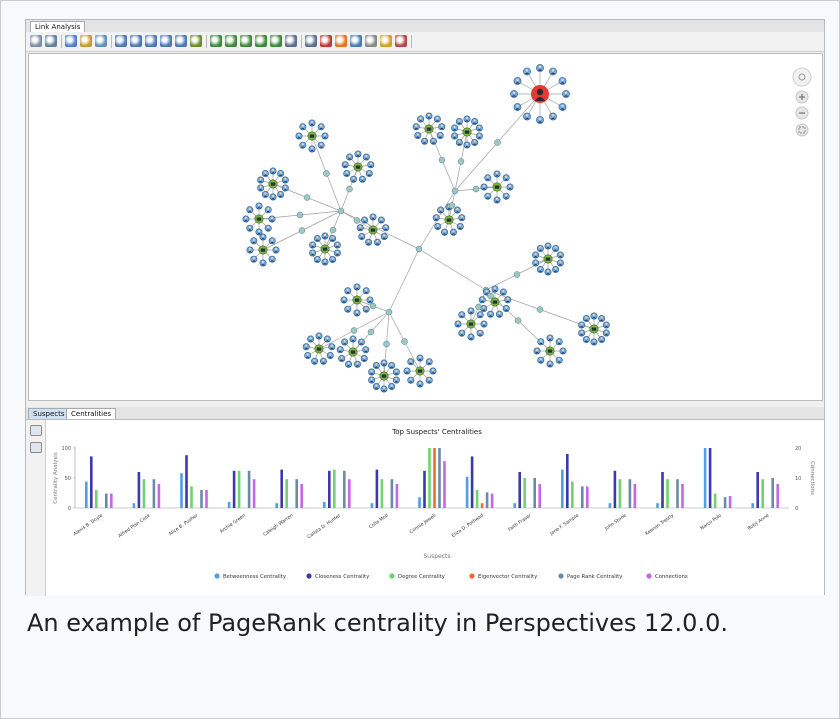  Describe the element at coordinates (121, 41) in the screenshot. I see `zoom-icon` at that location.